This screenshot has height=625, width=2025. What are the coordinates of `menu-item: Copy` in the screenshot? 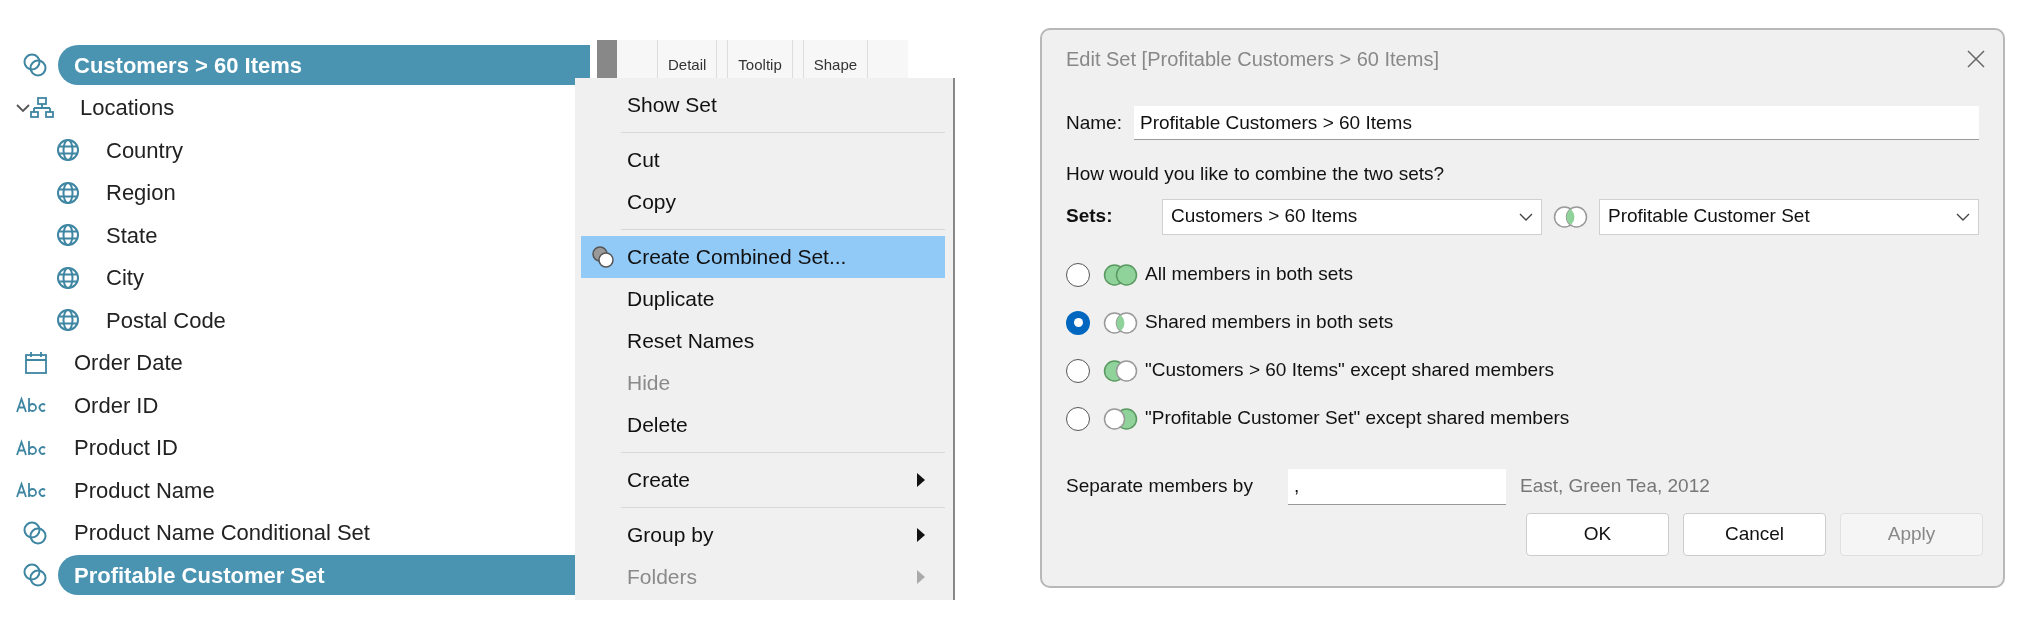 It's located at (763, 202).